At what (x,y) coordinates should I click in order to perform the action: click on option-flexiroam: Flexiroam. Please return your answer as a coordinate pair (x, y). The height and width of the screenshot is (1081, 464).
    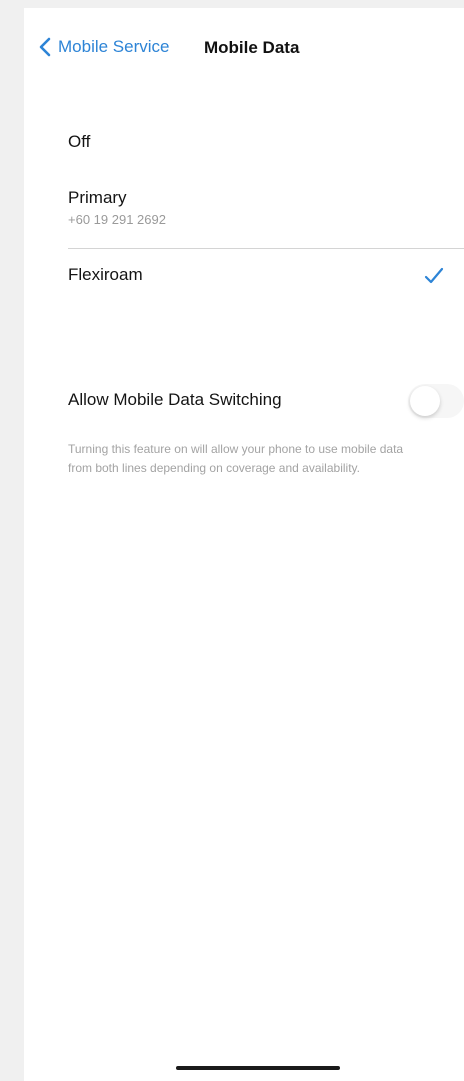
    Looking at the image, I should click on (266, 278).